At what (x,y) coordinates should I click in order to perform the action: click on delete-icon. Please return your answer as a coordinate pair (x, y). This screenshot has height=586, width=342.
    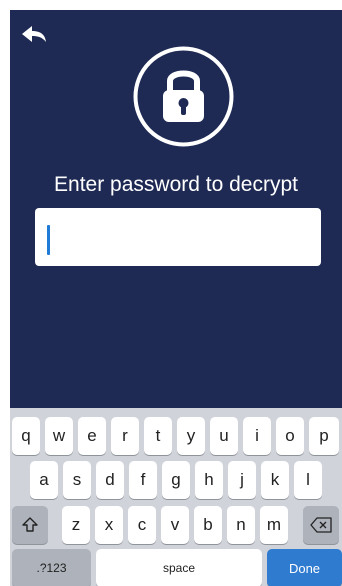
    Looking at the image, I should click on (321, 525).